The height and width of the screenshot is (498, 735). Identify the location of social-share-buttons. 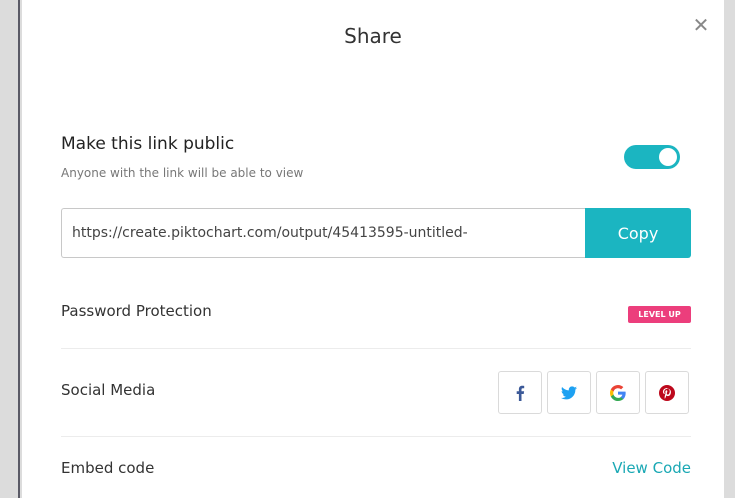
(593, 392).